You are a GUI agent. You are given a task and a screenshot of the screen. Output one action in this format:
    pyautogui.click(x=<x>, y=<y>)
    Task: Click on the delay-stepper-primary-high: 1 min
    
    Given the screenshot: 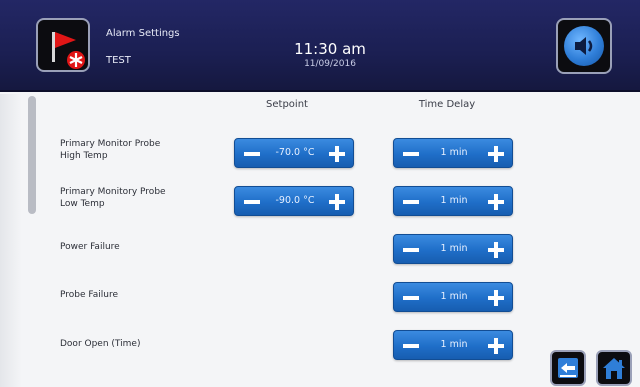 What is the action you would take?
    pyautogui.click(x=453, y=153)
    